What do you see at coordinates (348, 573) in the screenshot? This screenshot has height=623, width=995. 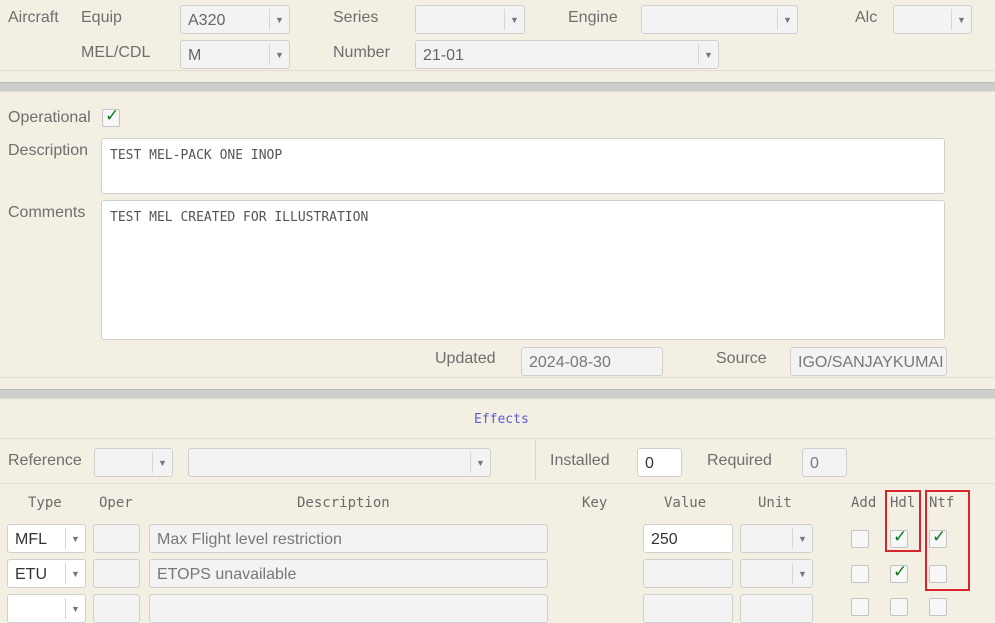 I see `row2-description-field: ETOPS unavailable` at bounding box center [348, 573].